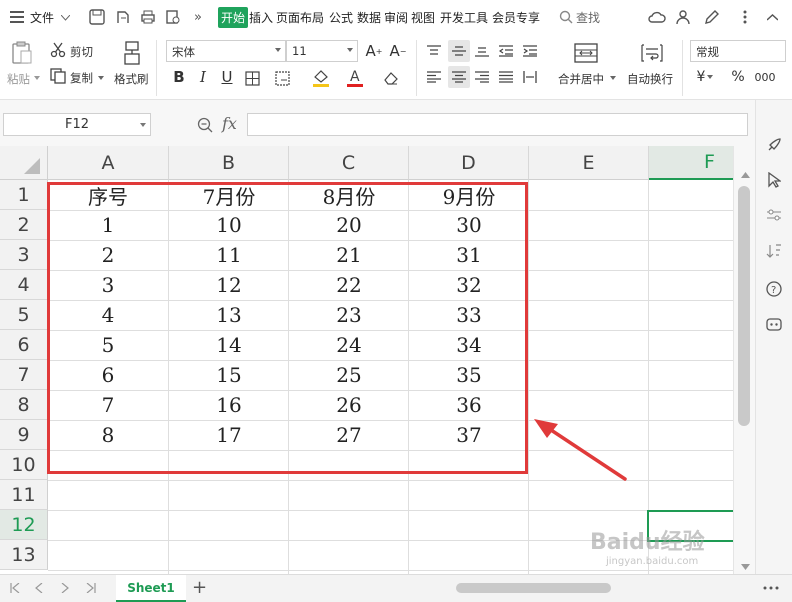 This screenshot has height=602, width=792. Describe the element at coordinates (65, 588) in the screenshot. I see `next-sheet-icon` at that location.